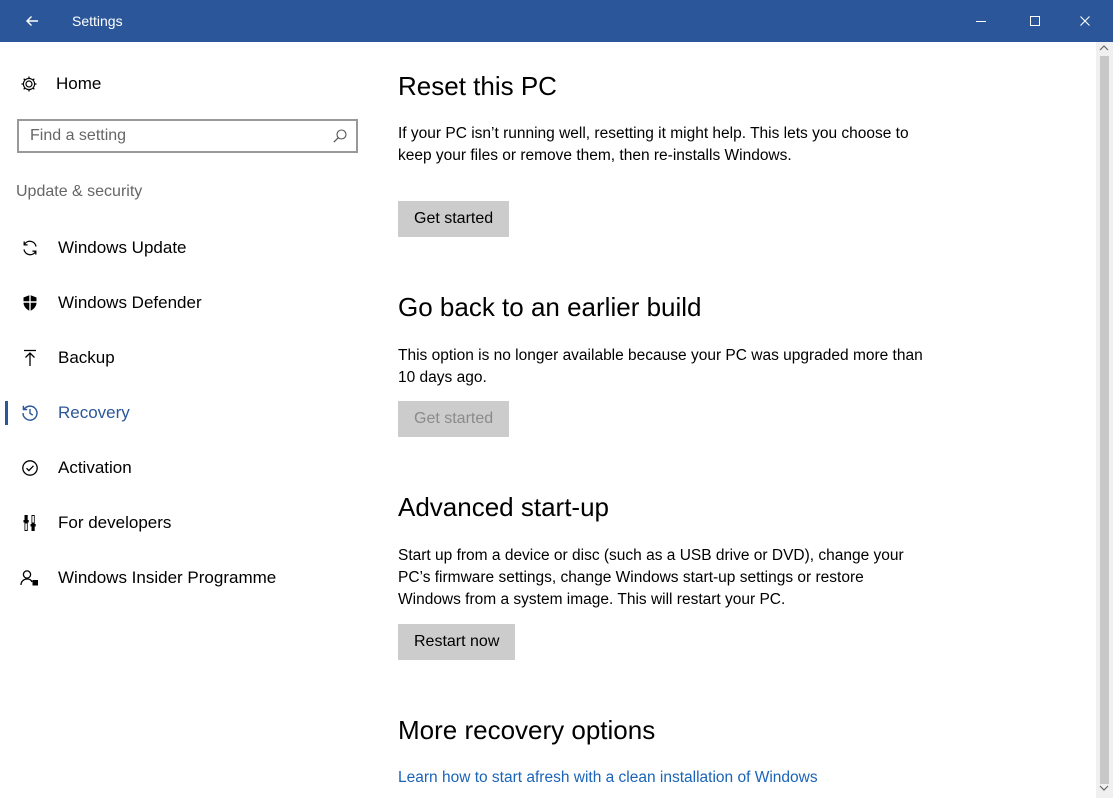  I want to click on maximize-button, so click(1035, 21).